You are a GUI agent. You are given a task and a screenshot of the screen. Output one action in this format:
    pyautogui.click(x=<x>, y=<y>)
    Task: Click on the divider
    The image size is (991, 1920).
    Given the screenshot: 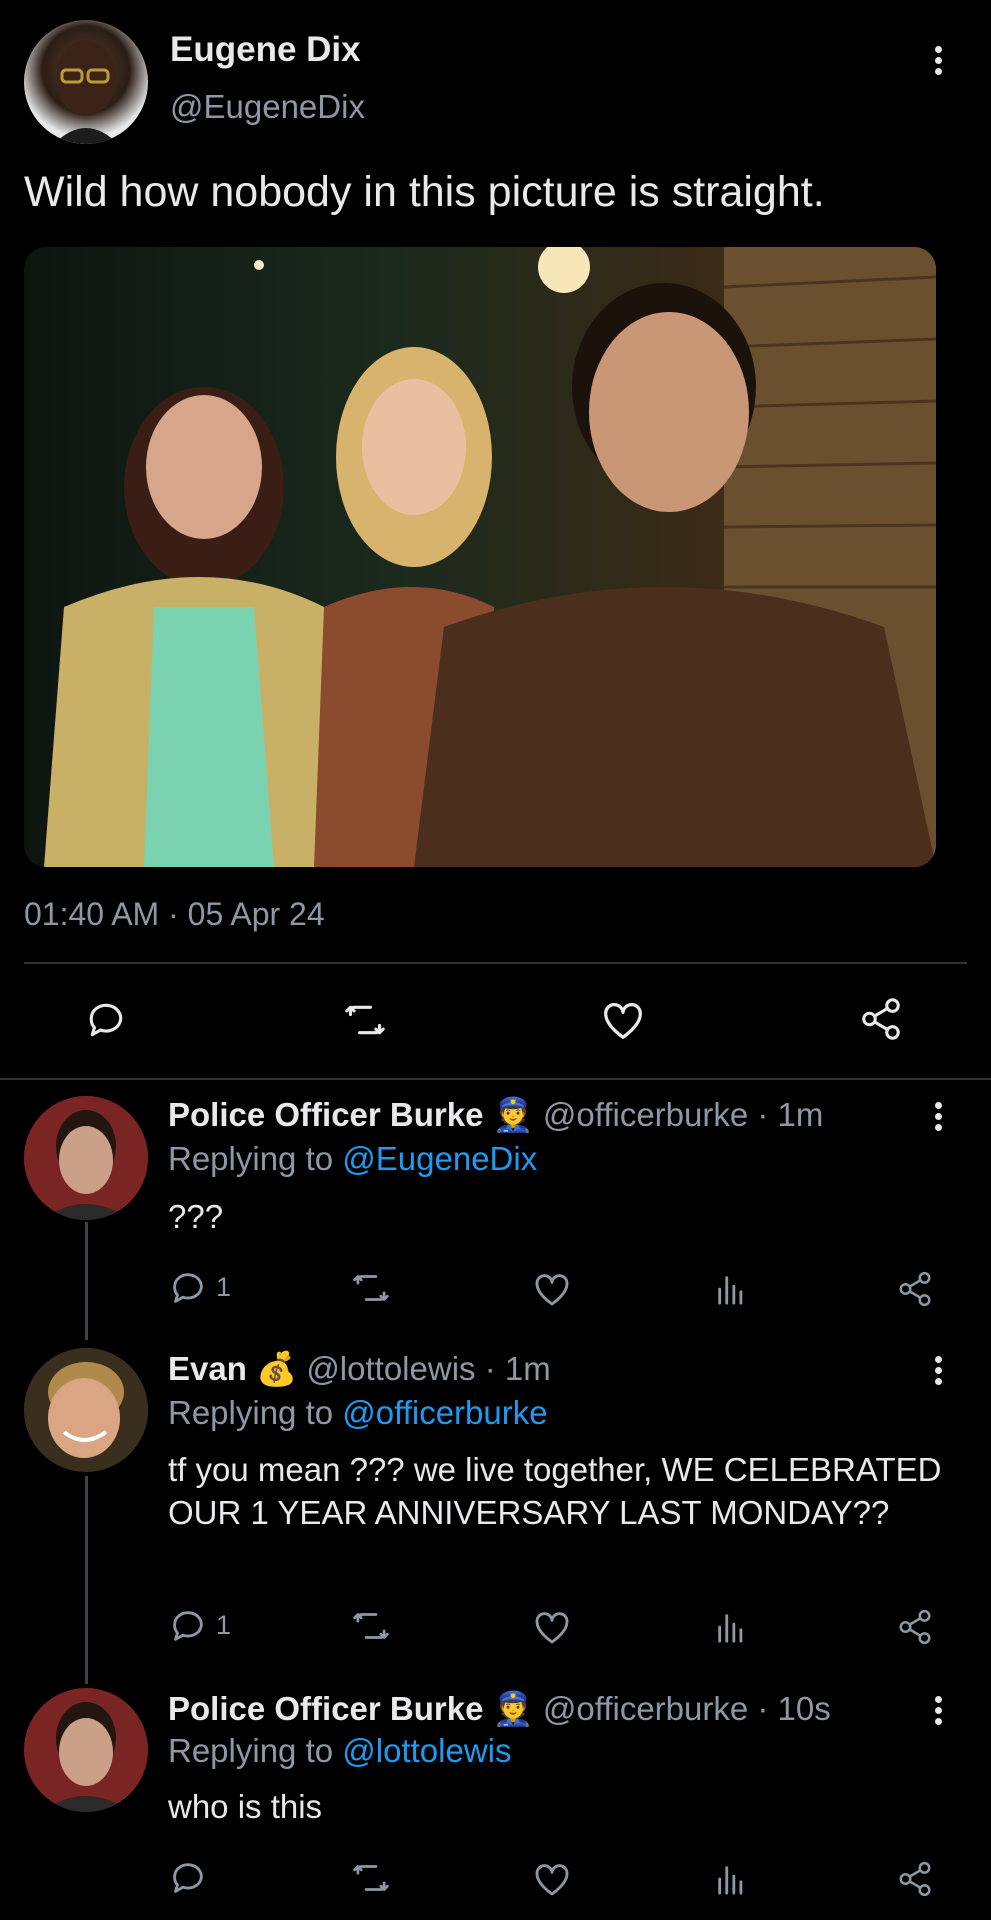 What is the action you would take?
    pyautogui.click(x=495, y=963)
    